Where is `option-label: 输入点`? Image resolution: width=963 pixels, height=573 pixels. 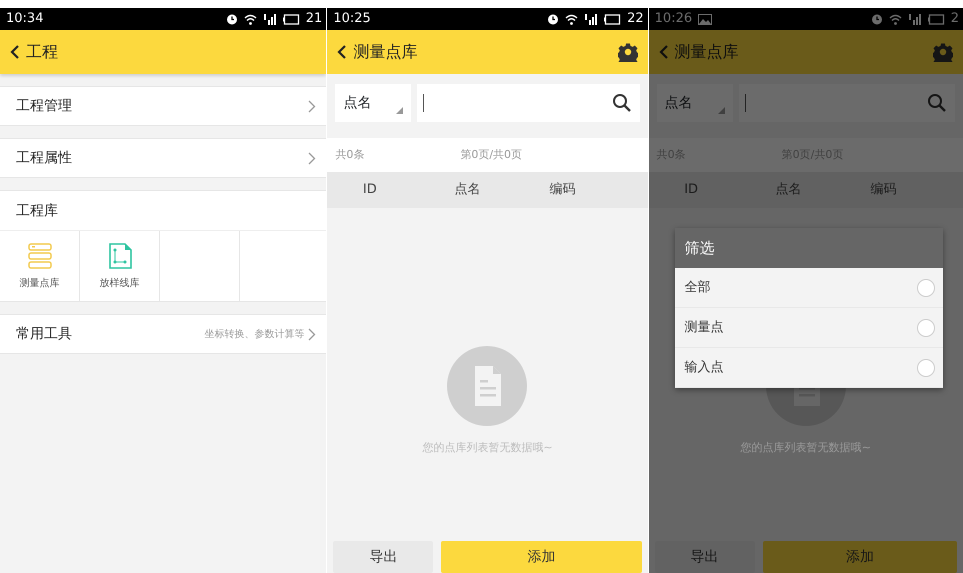 option-label: 输入点 is located at coordinates (704, 367).